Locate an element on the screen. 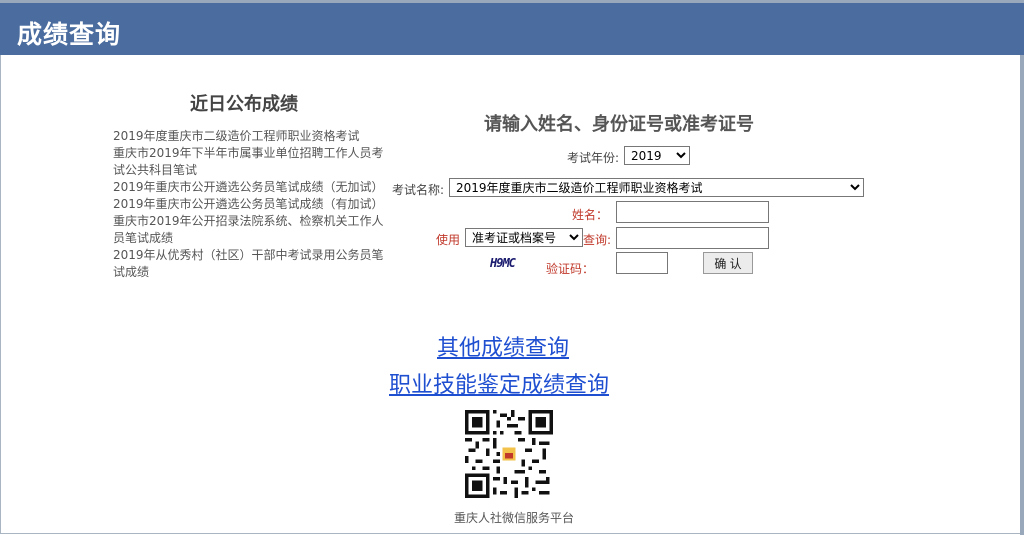  page-title: 成绩查询 is located at coordinates (69, 34).